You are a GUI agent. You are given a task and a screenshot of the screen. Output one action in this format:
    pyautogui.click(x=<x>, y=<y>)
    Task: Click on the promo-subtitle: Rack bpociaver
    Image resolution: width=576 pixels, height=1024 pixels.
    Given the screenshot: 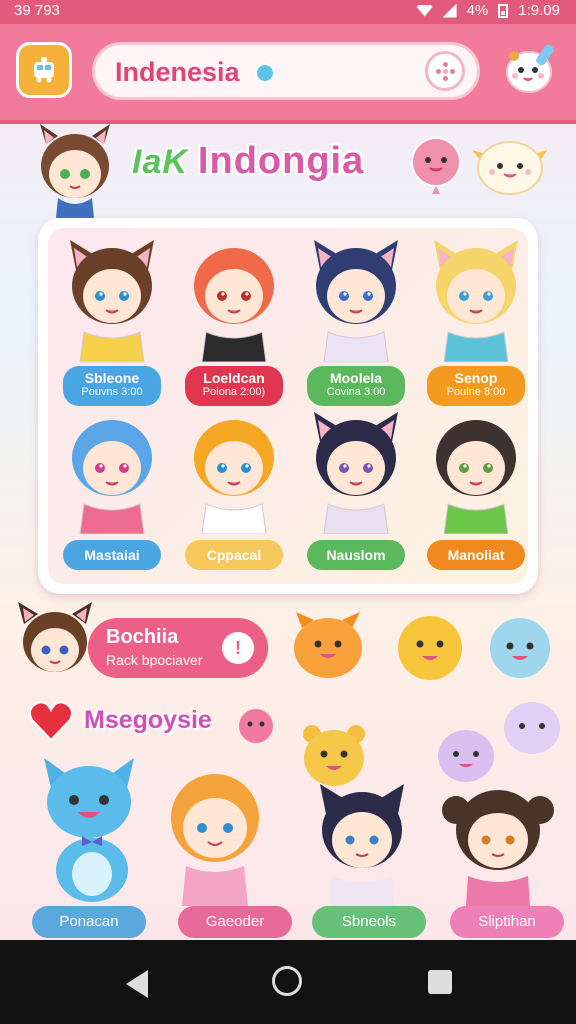 What is the action you would take?
    pyautogui.click(x=154, y=660)
    